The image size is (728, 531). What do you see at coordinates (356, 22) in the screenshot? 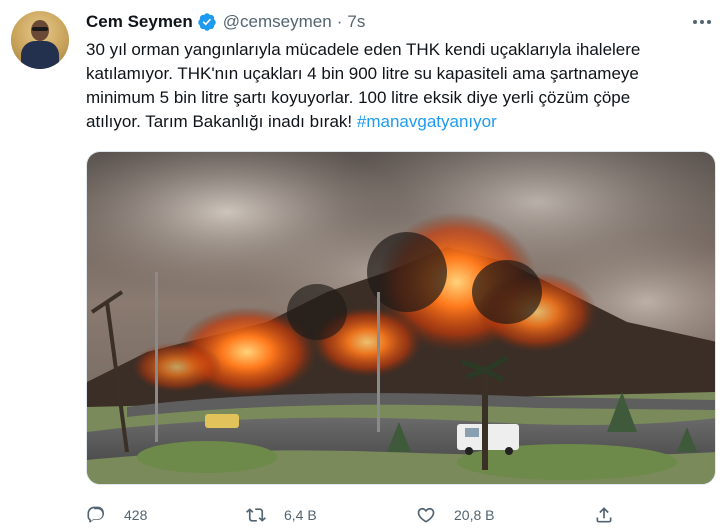
I see `tweet-timestamp: 7s` at bounding box center [356, 22].